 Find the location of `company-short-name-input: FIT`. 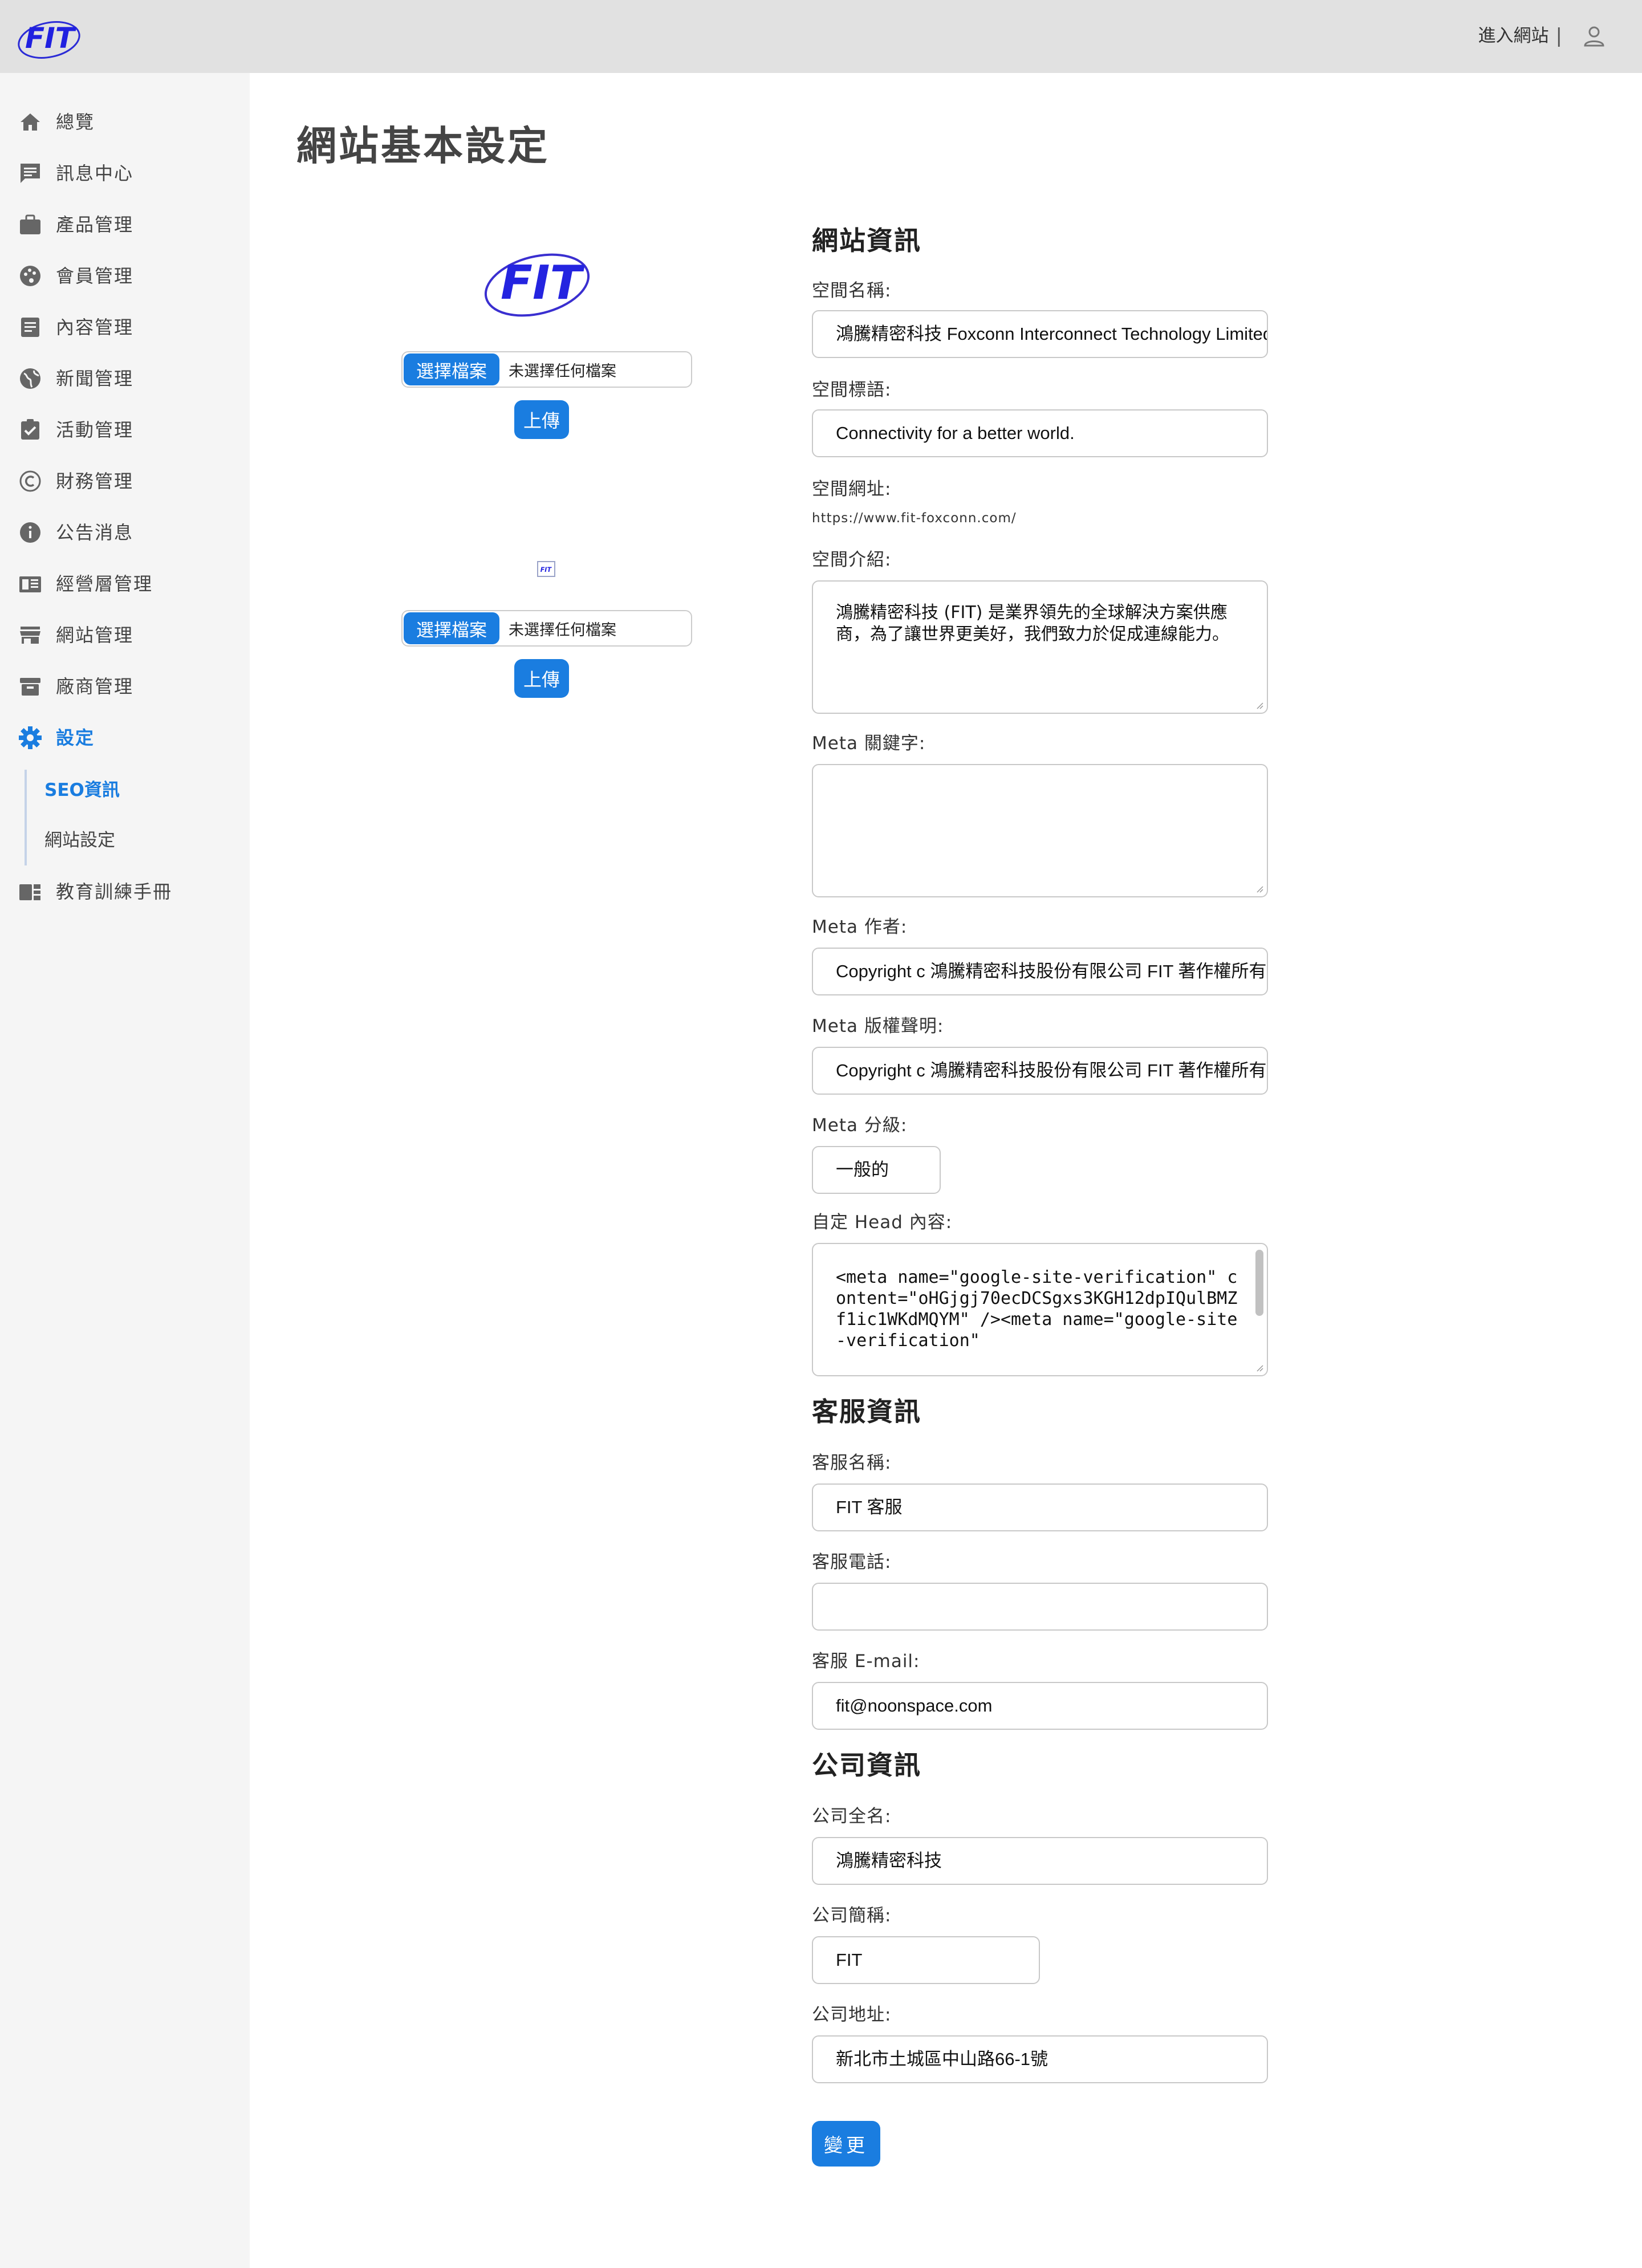

company-short-name-input: FIT is located at coordinates (926, 1960).